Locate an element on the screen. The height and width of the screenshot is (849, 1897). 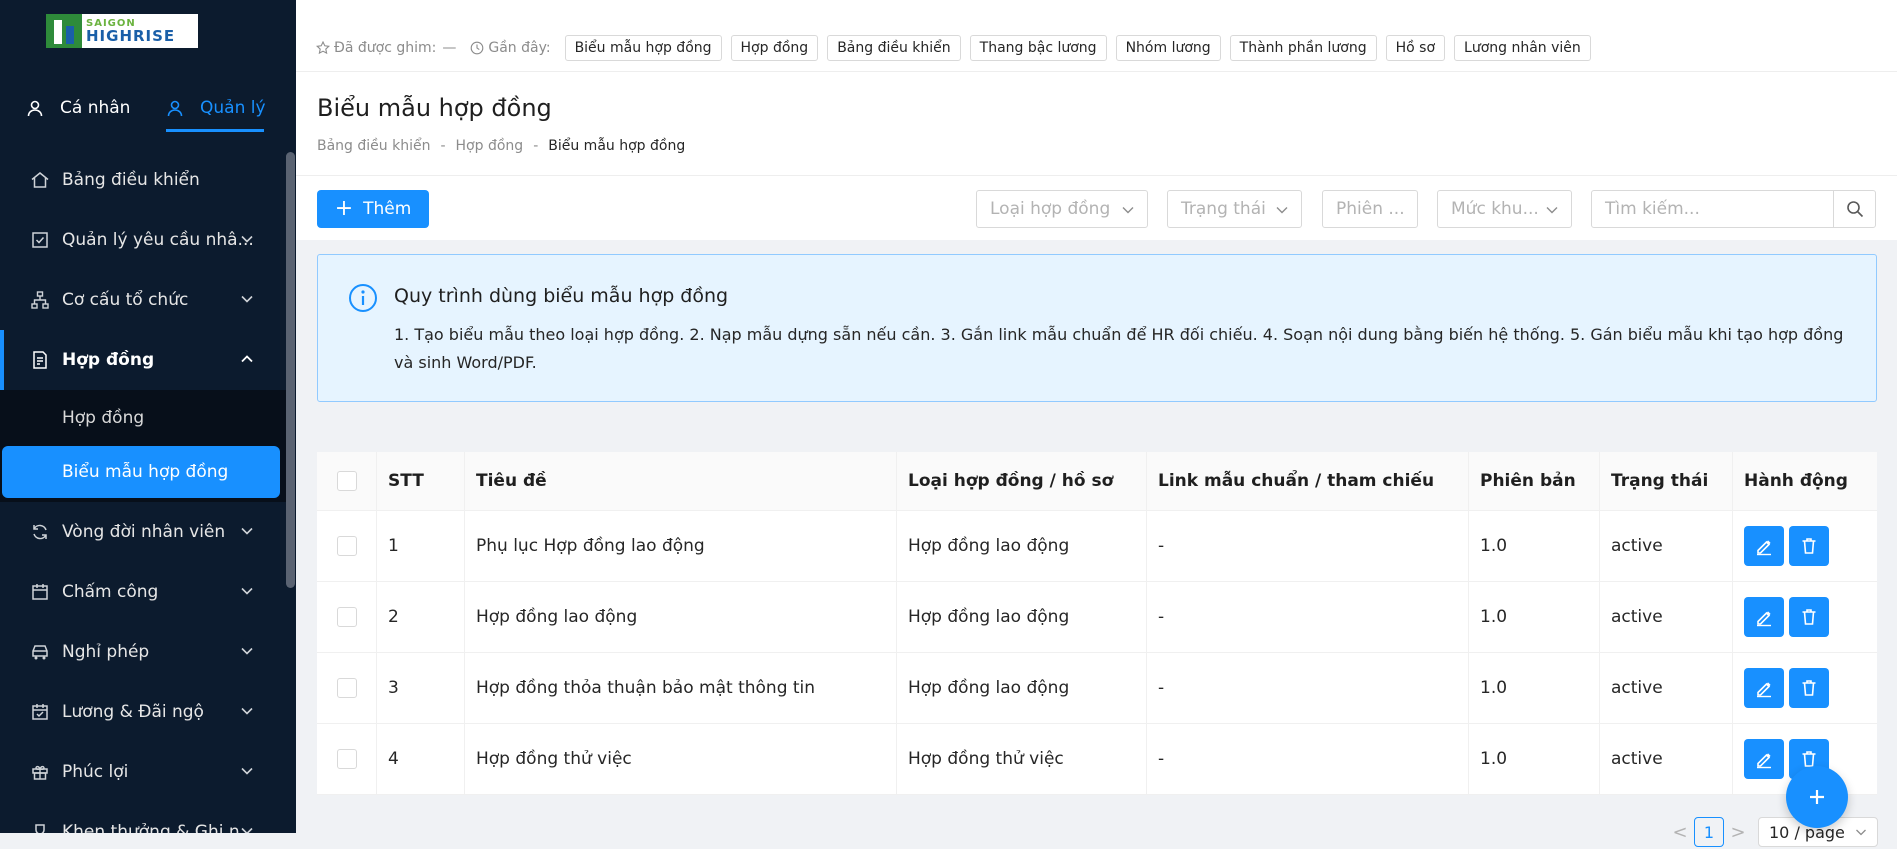
org-chart-icon is located at coordinates (40, 300).